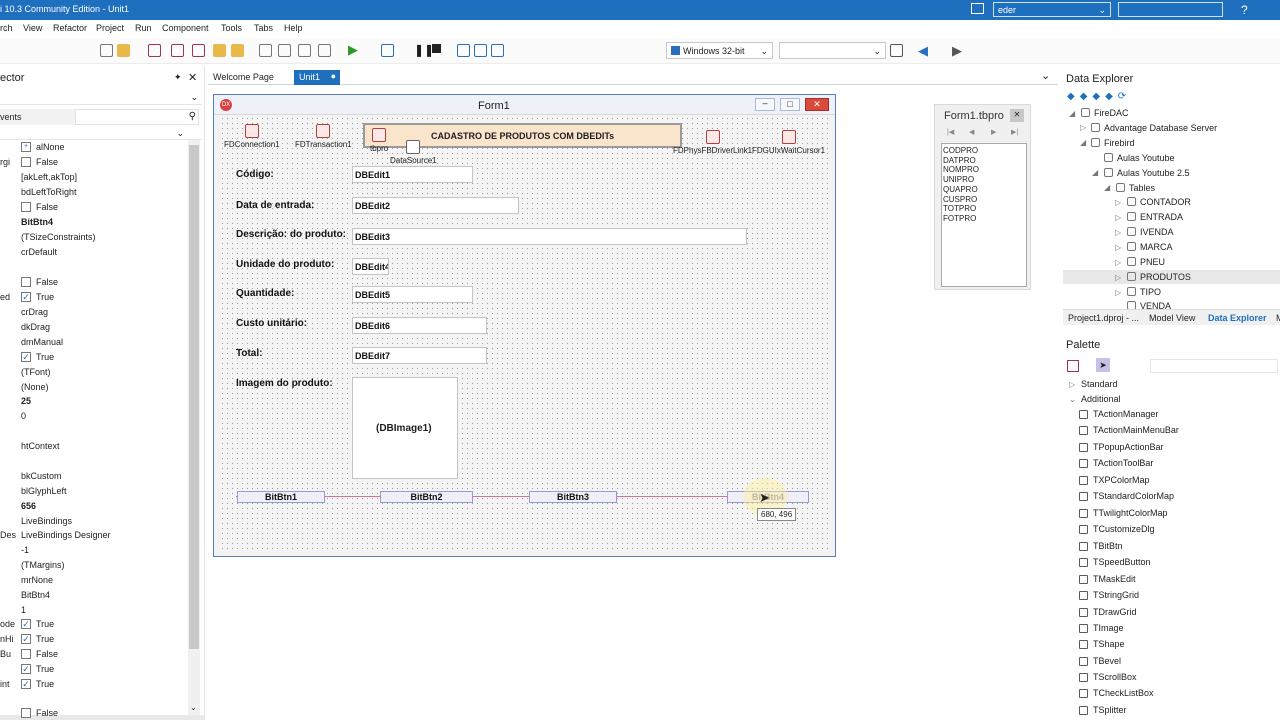 This screenshot has height=720, width=1280. Describe the element at coordinates (37, 580) in the screenshot. I see `prop-value: mrNone` at that location.